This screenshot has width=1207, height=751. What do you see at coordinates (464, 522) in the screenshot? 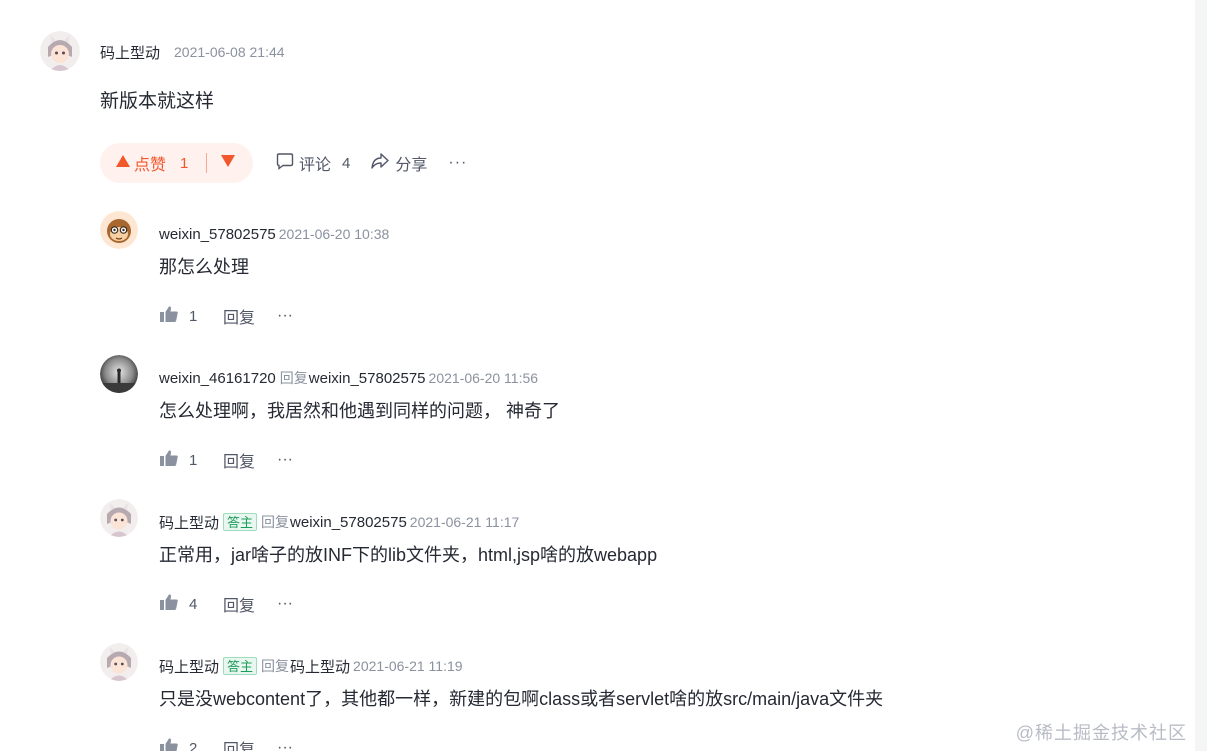
I see `reply-time: 2021-06-21 11:17` at bounding box center [464, 522].